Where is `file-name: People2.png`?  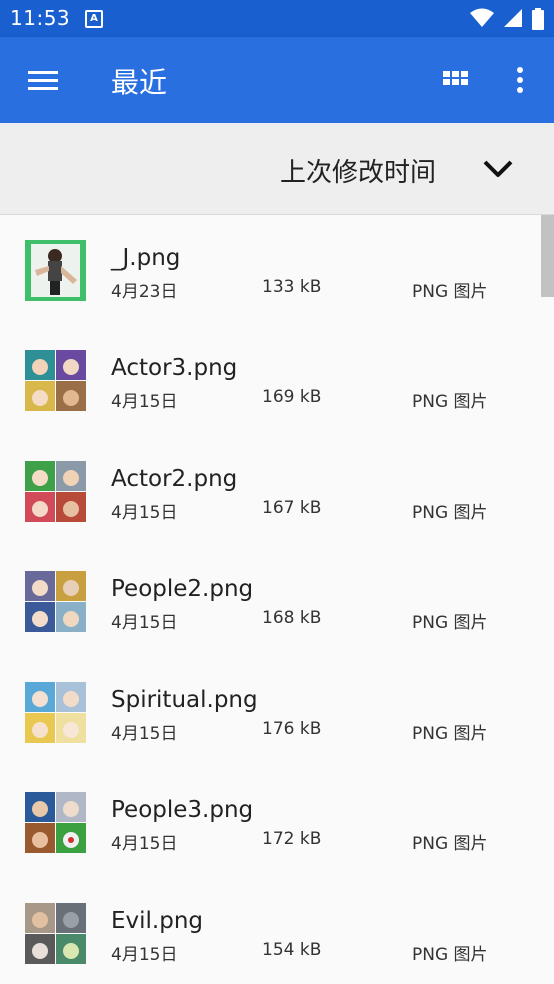
file-name: People2.png is located at coordinates (182, 589).